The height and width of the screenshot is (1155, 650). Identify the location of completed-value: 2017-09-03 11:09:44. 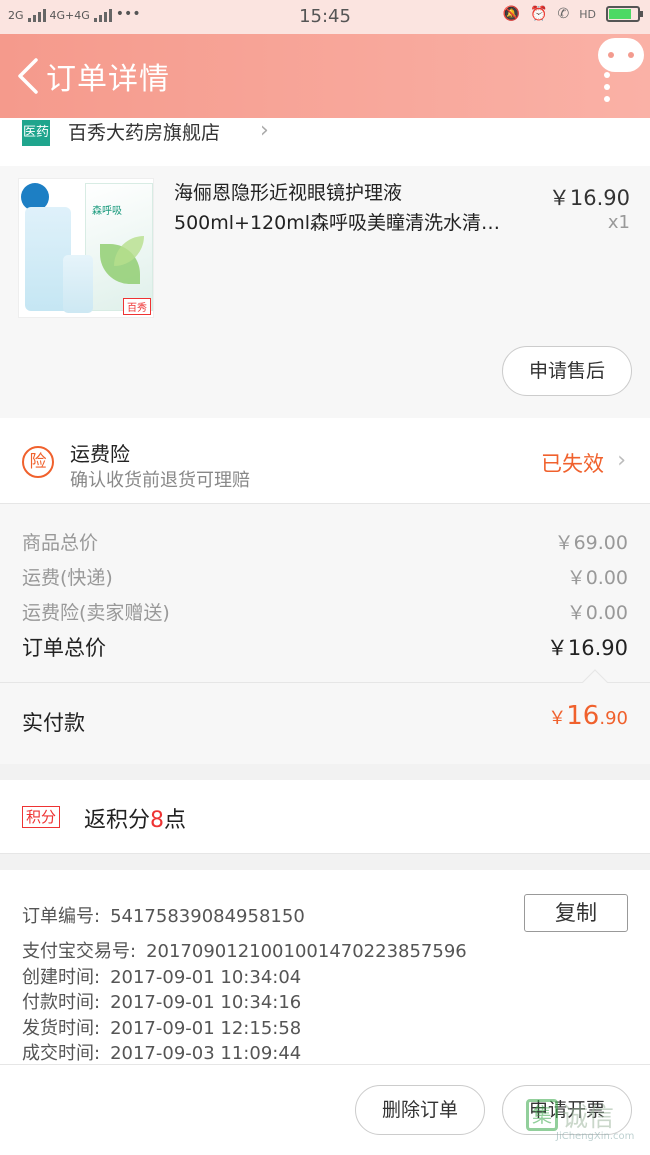
(206, 1053).